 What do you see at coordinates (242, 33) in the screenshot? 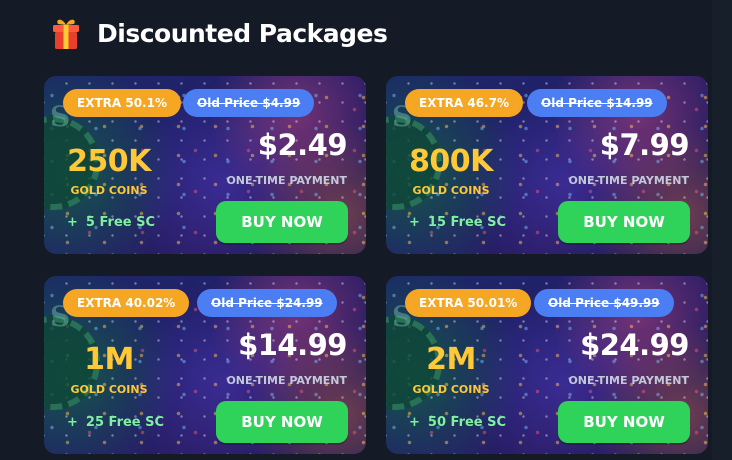
I see `page-title: Discounted Packages` at bounding box center [242, 33].